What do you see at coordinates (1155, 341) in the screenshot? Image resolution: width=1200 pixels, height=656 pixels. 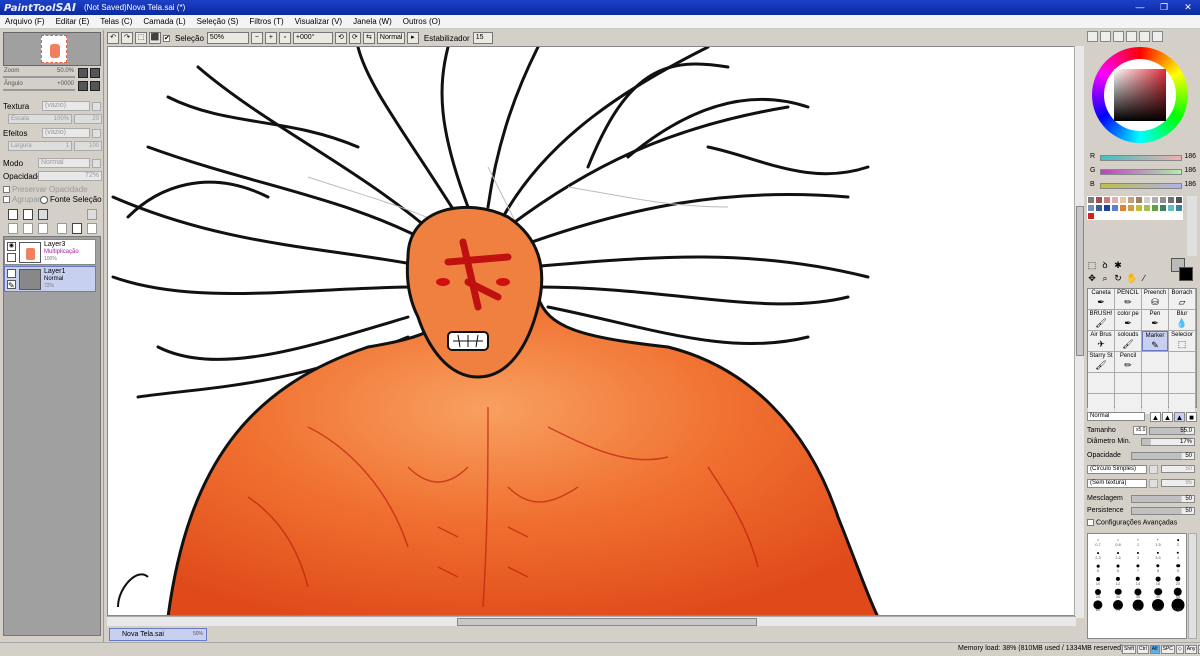 I see `brush-tool-marker: Marker ✎` at bounding box center [1155, 341].